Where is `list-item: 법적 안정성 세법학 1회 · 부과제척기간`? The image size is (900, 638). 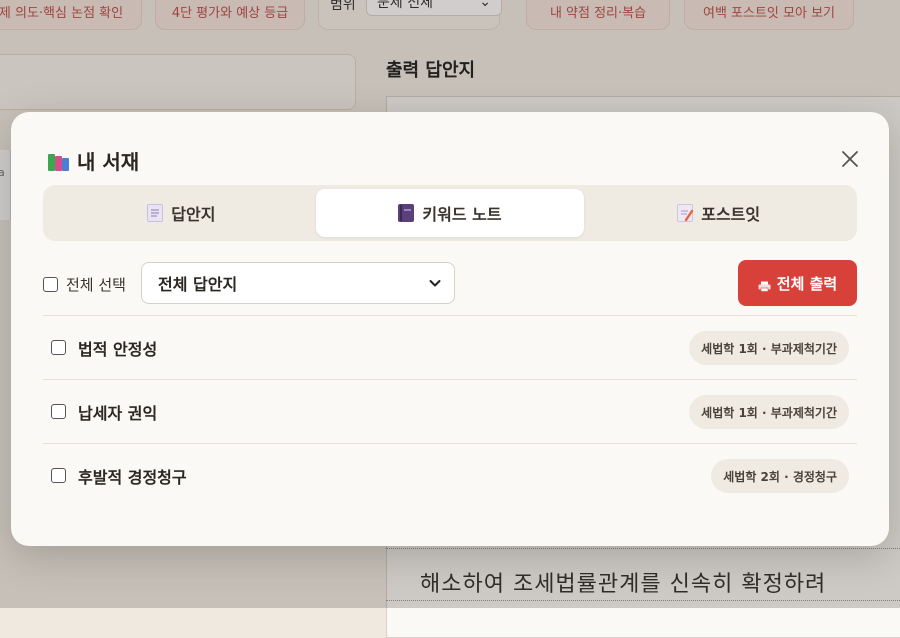 list-item: 법적 안정성 세법학 1회 · 부과제척기간 is located at coordinates (450, 347).